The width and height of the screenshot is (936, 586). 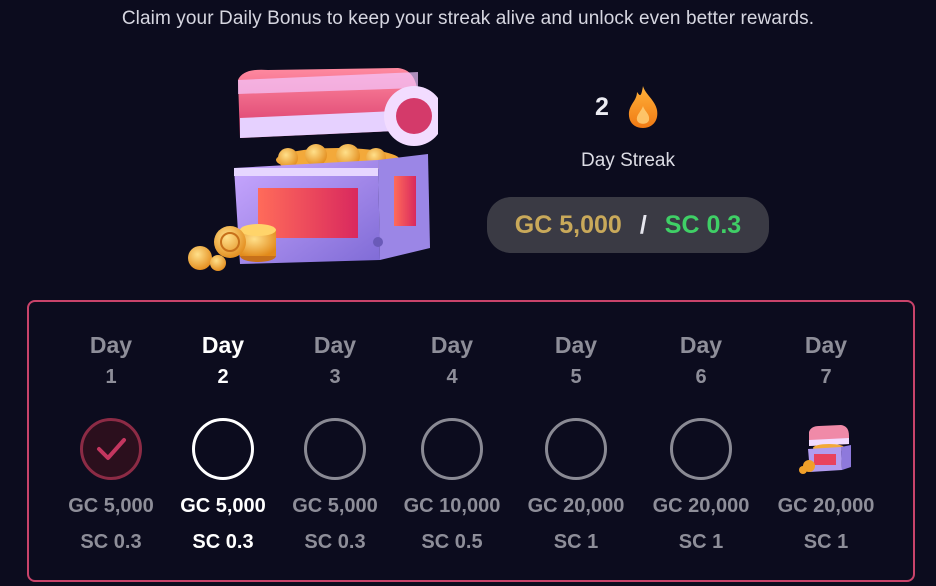 I want to click on day-number: 7, so click(x=826, y=377).